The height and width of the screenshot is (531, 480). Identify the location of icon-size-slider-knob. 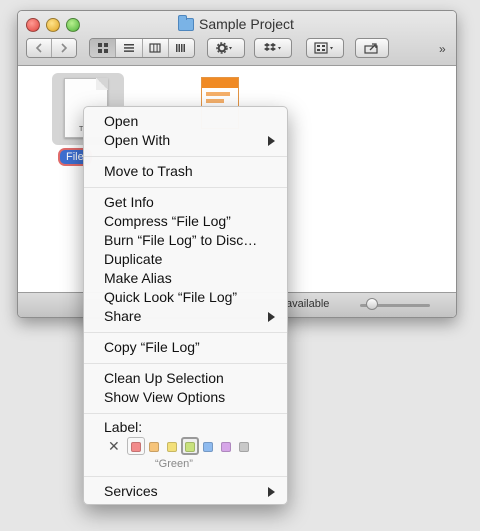
(372, 304).